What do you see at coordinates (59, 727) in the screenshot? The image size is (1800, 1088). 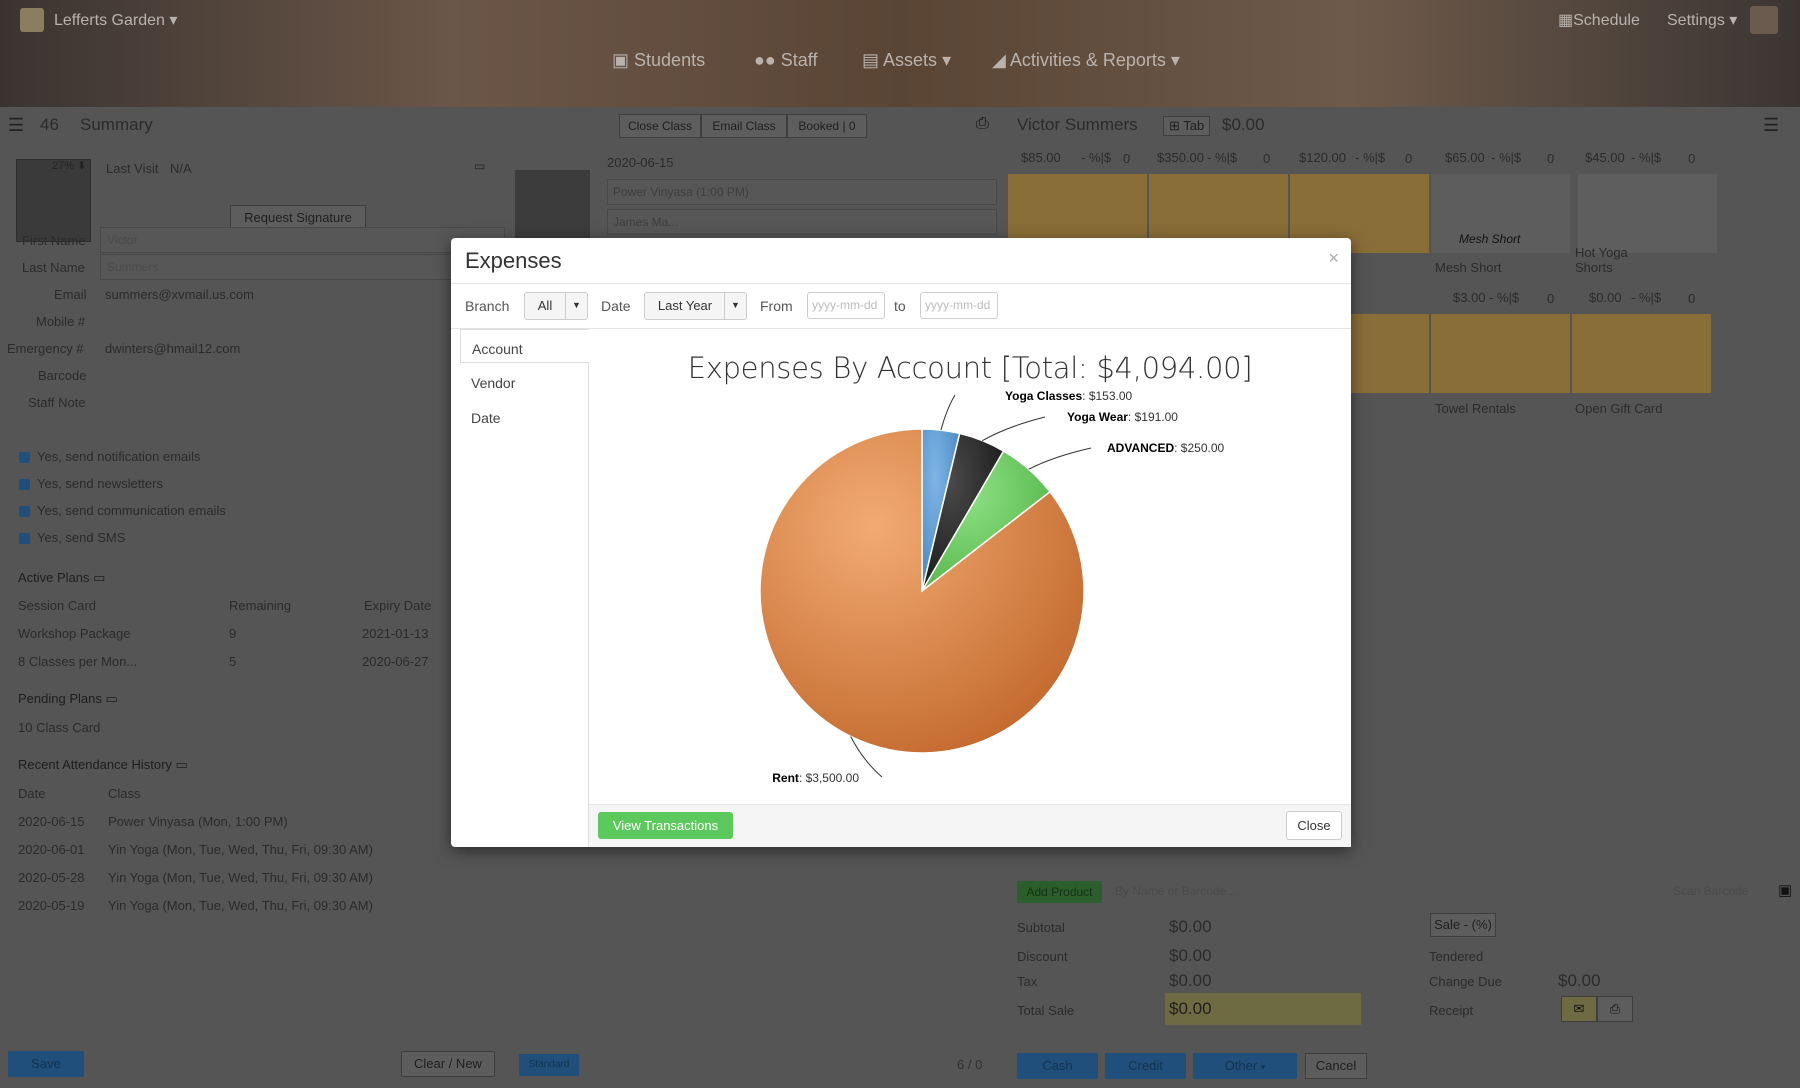 I see `pending-plan: 10 Class Card` at bounding box center [59, 727].